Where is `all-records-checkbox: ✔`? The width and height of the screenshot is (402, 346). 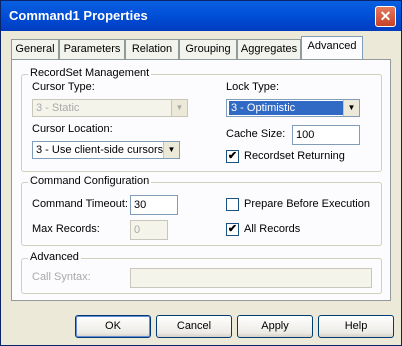
all-records-checkbox: ✔ is located at coordinates (232, 229).